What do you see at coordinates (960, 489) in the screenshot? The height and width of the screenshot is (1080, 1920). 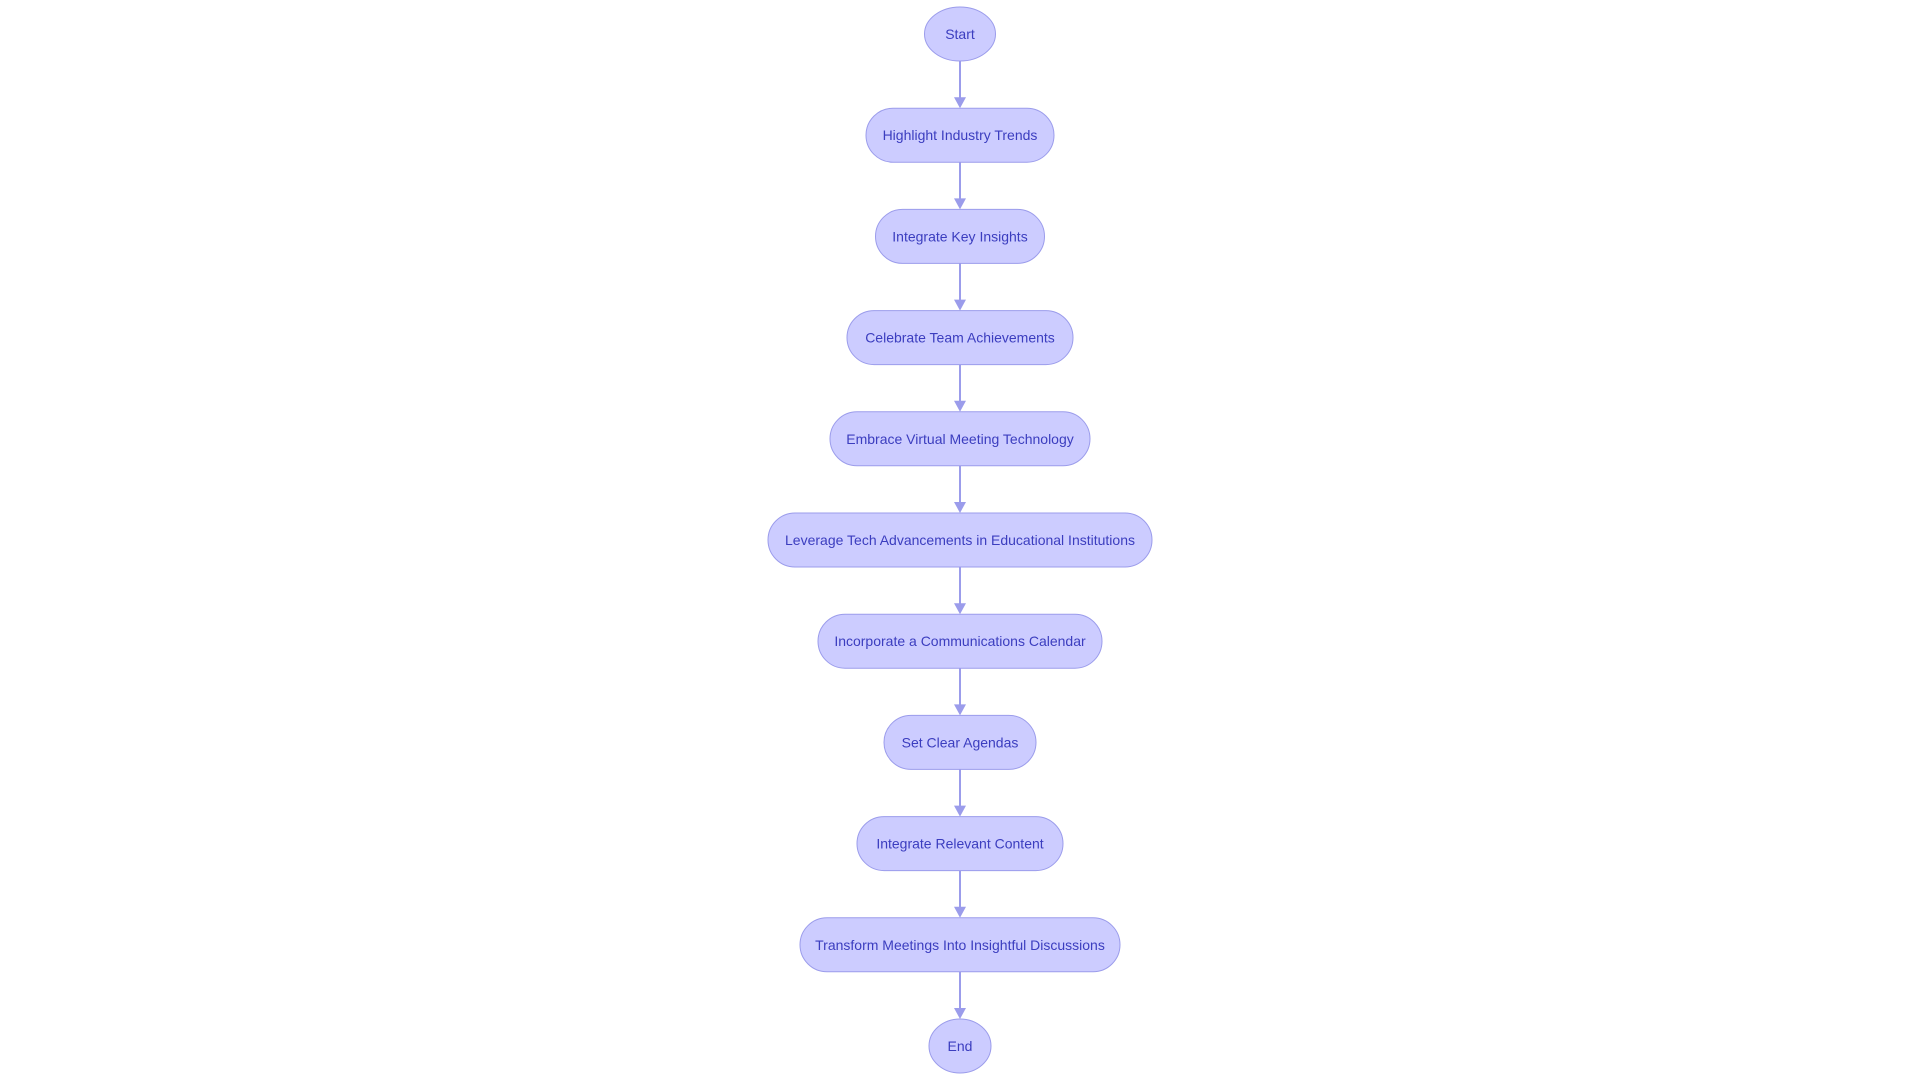 I see `edge-n4-n5` at bounding box center [960, 489].